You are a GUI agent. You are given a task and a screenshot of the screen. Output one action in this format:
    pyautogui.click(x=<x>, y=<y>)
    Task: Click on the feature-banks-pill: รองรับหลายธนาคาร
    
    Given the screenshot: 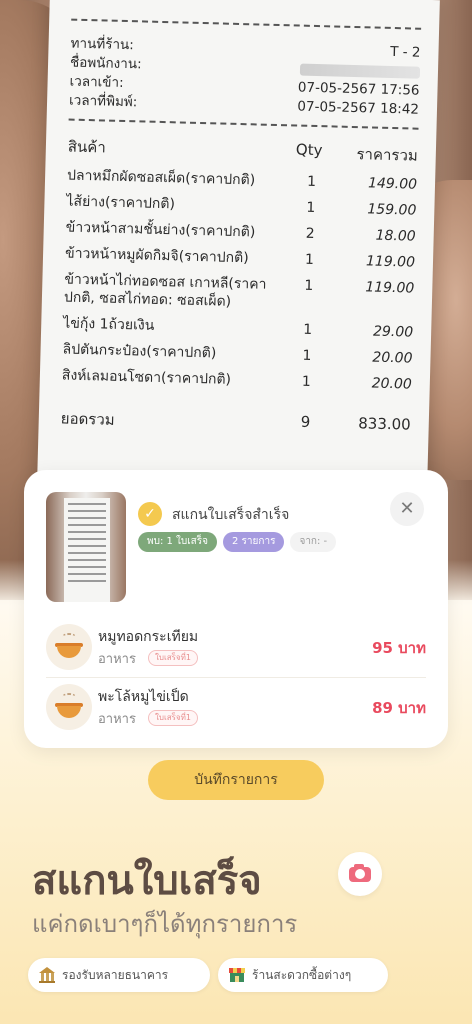 What is the action you would take?
    pyautogui.click(x=119, y=975)
    